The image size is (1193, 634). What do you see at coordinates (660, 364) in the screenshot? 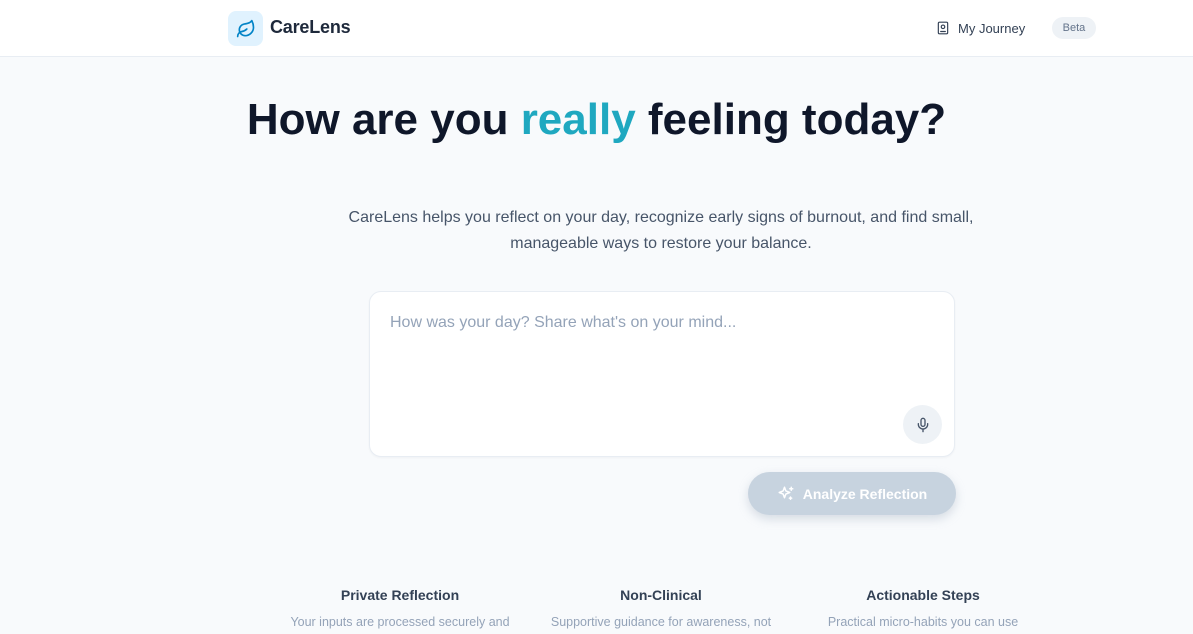
I see `reflection-input` at bounding box center [660, 364].